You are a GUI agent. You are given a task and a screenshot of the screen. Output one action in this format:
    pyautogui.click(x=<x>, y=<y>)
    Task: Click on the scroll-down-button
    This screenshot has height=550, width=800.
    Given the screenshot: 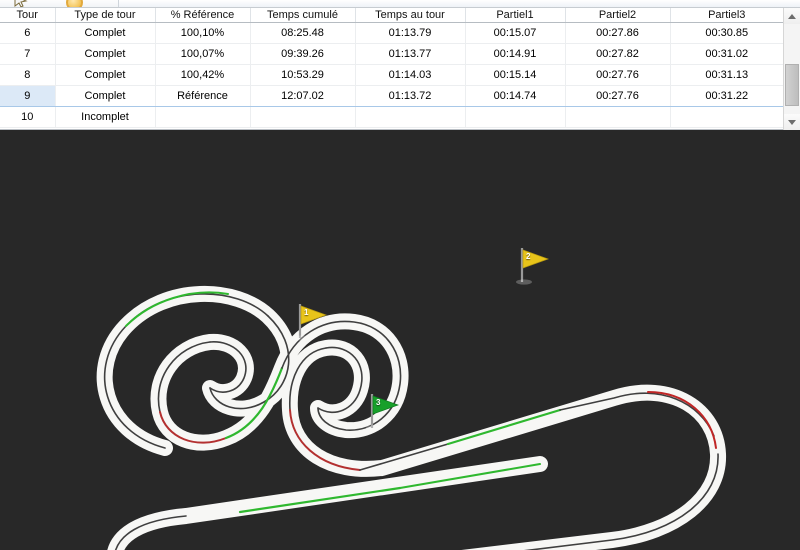 What is the action you would take?
    pyautogui.click(x=792, y=122)
    